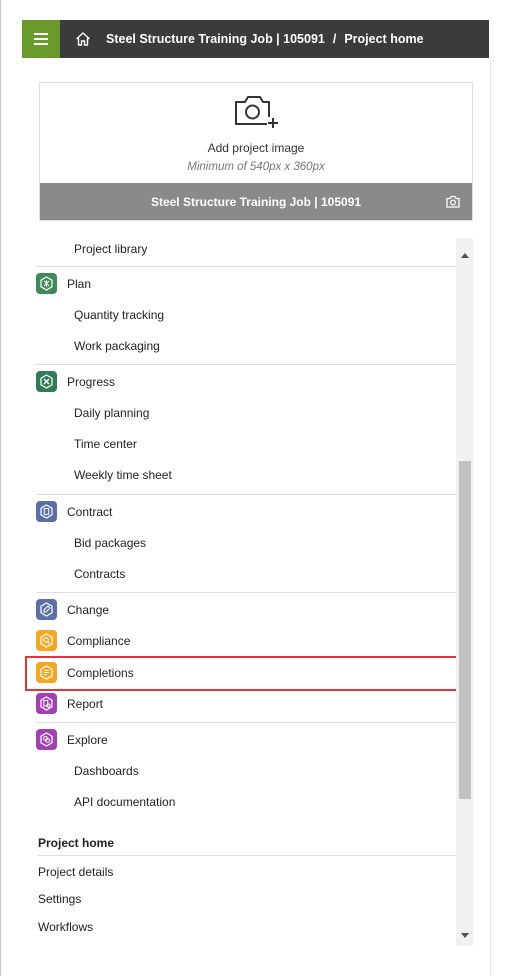 The height and width of the screenshot is (976, 506). What do you see at coordinates (239, 511) in the screenshot?
I see `nav-category-contract: Contract` at bounding box center [239, 511].